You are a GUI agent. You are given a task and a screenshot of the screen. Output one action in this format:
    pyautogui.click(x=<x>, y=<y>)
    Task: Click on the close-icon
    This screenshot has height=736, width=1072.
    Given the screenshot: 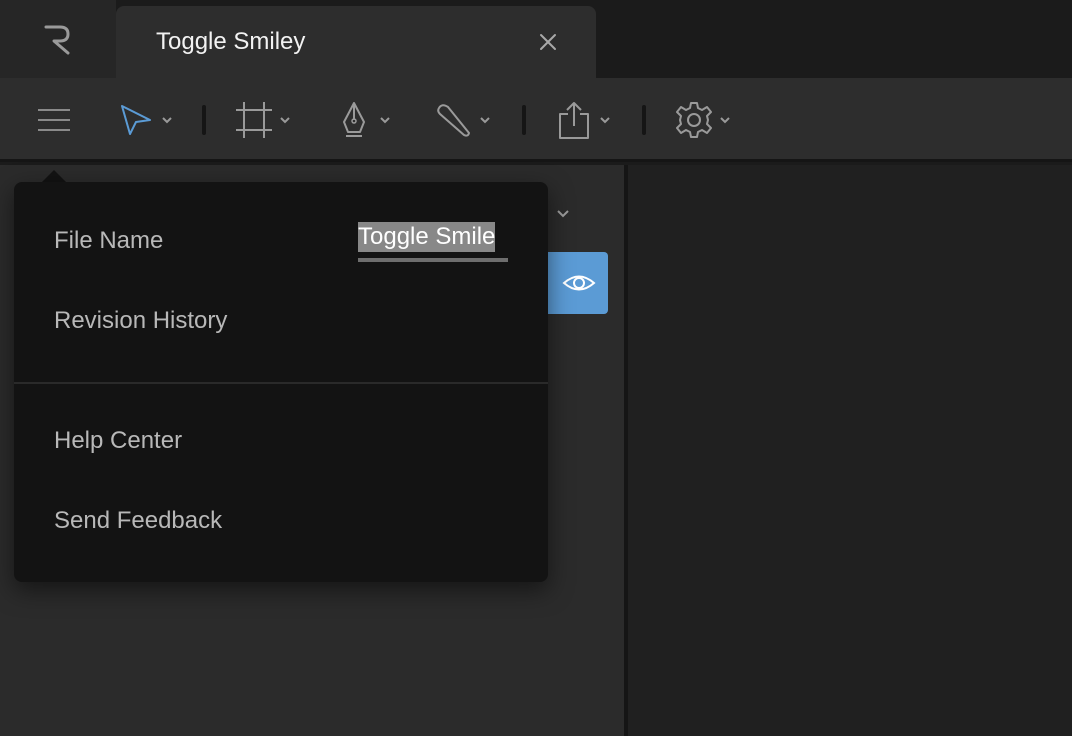 What is the action you would take?
    pyautogui.click(x=548, y=42)
    